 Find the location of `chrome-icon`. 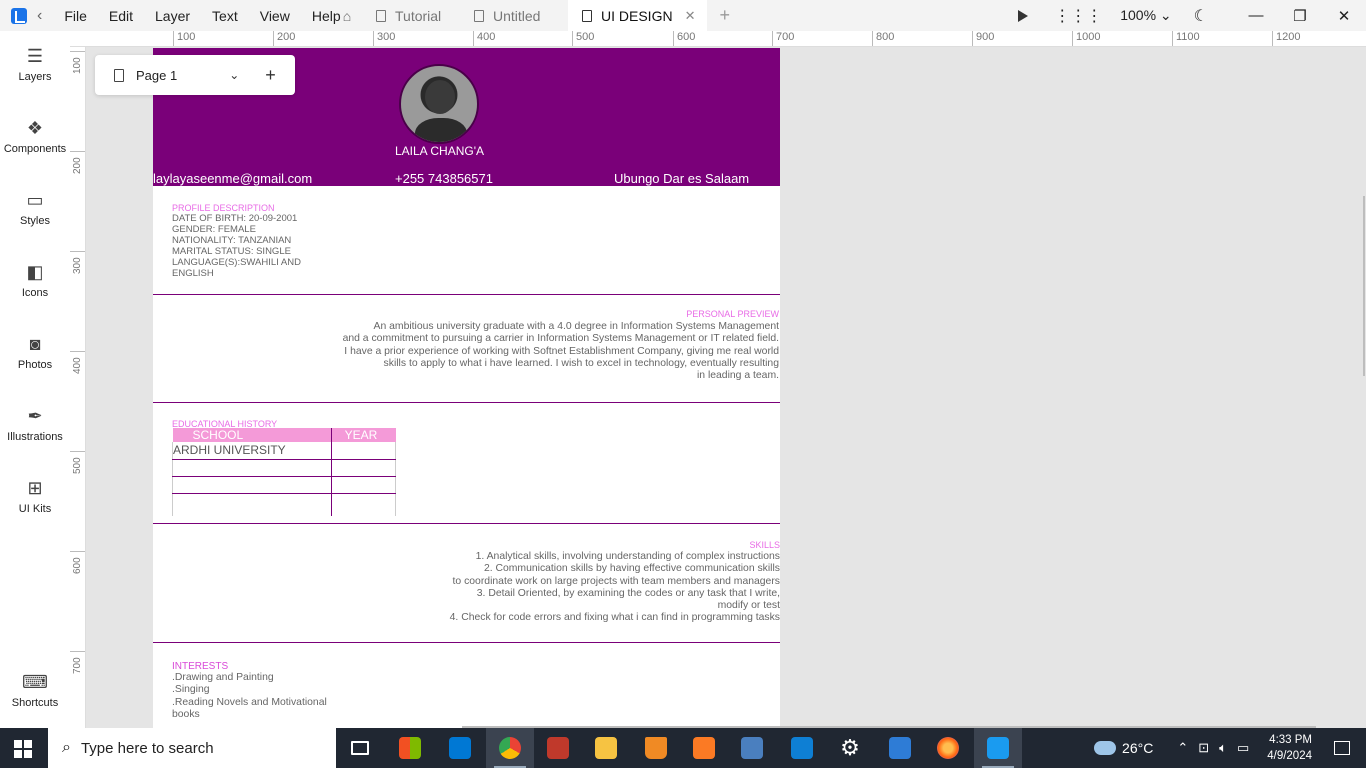

chrome-icon is located at coordinates (510, 748).